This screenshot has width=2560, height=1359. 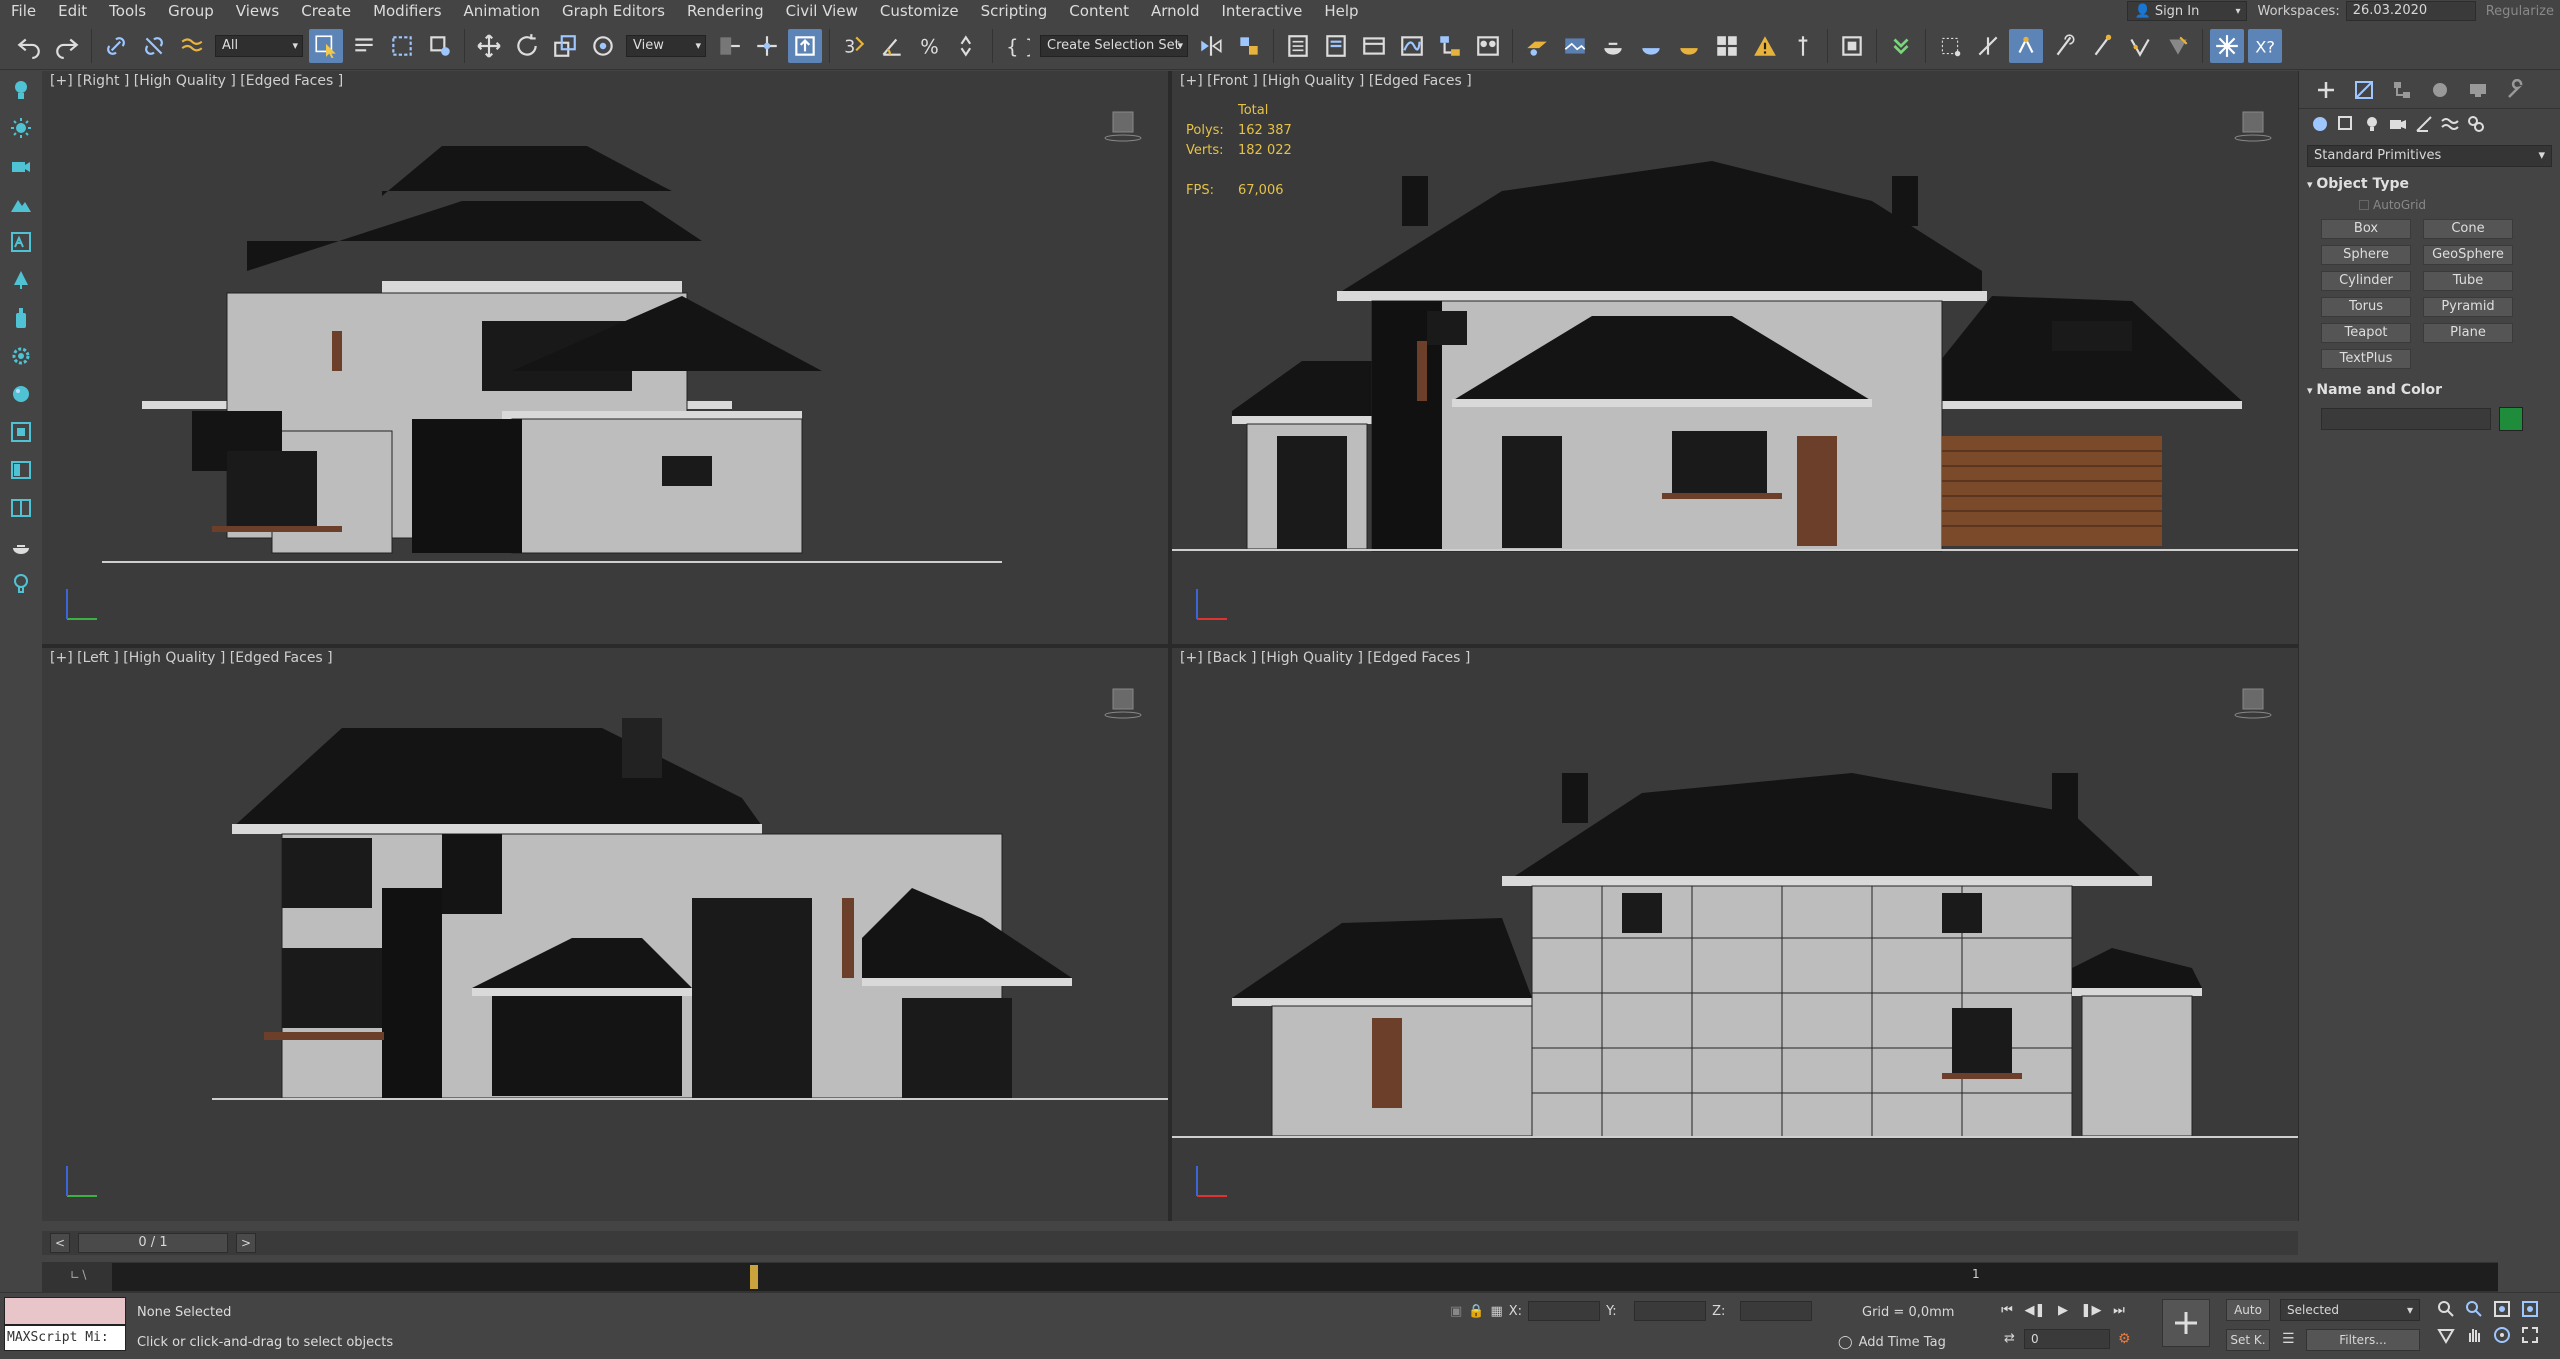 I want to click on textplus-button: TextPlus, so click(x=2366, y=359).